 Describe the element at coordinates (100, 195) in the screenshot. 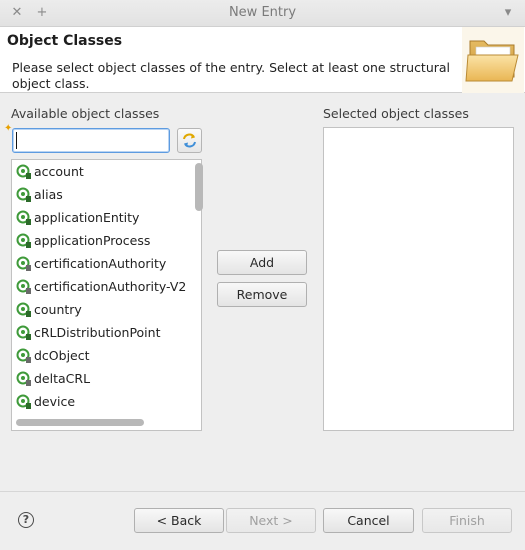

I see `list-item: alias` at that location.